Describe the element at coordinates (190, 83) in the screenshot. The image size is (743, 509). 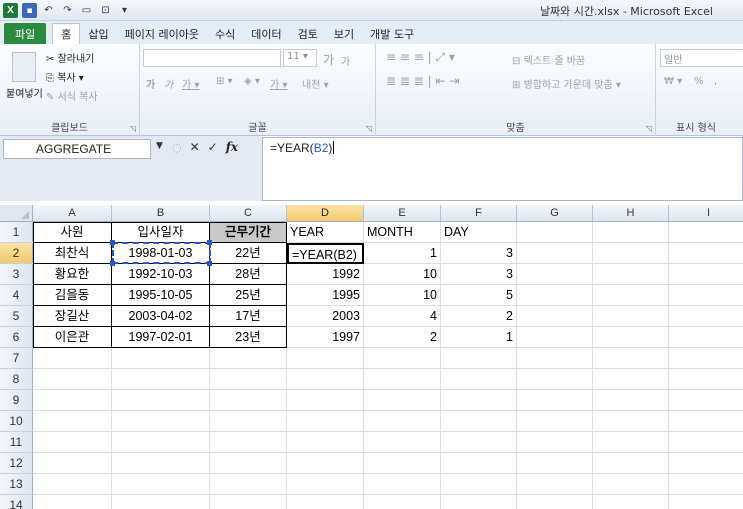
I see `underline-button: 가 ▾` at that location.